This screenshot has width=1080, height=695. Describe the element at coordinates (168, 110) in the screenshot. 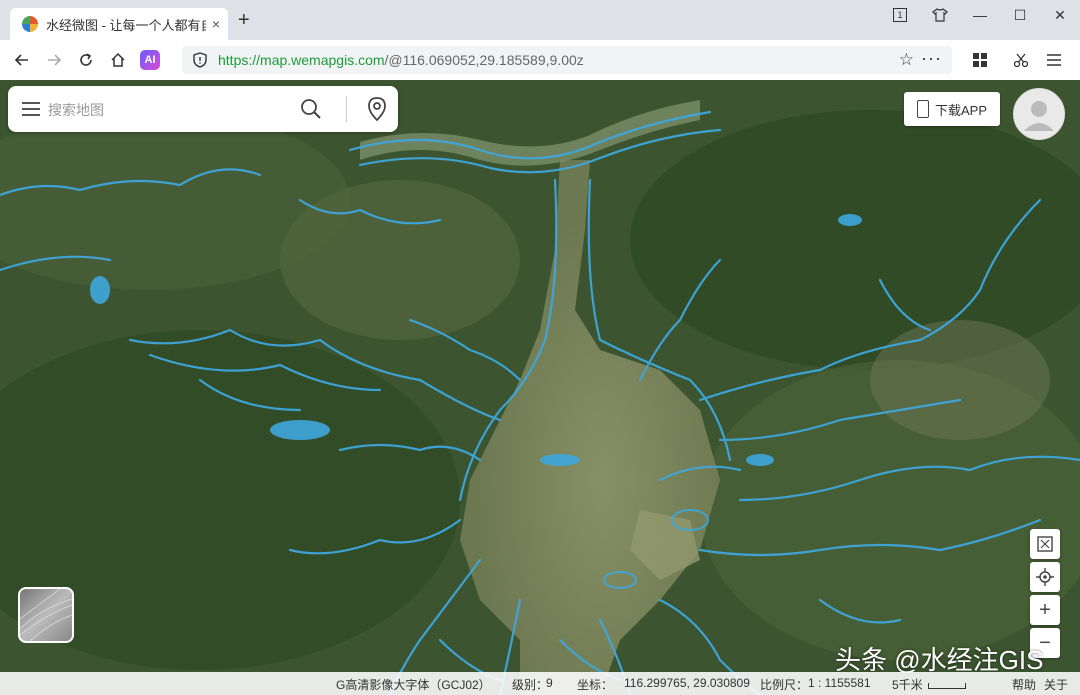

I see `search-input` at that location.